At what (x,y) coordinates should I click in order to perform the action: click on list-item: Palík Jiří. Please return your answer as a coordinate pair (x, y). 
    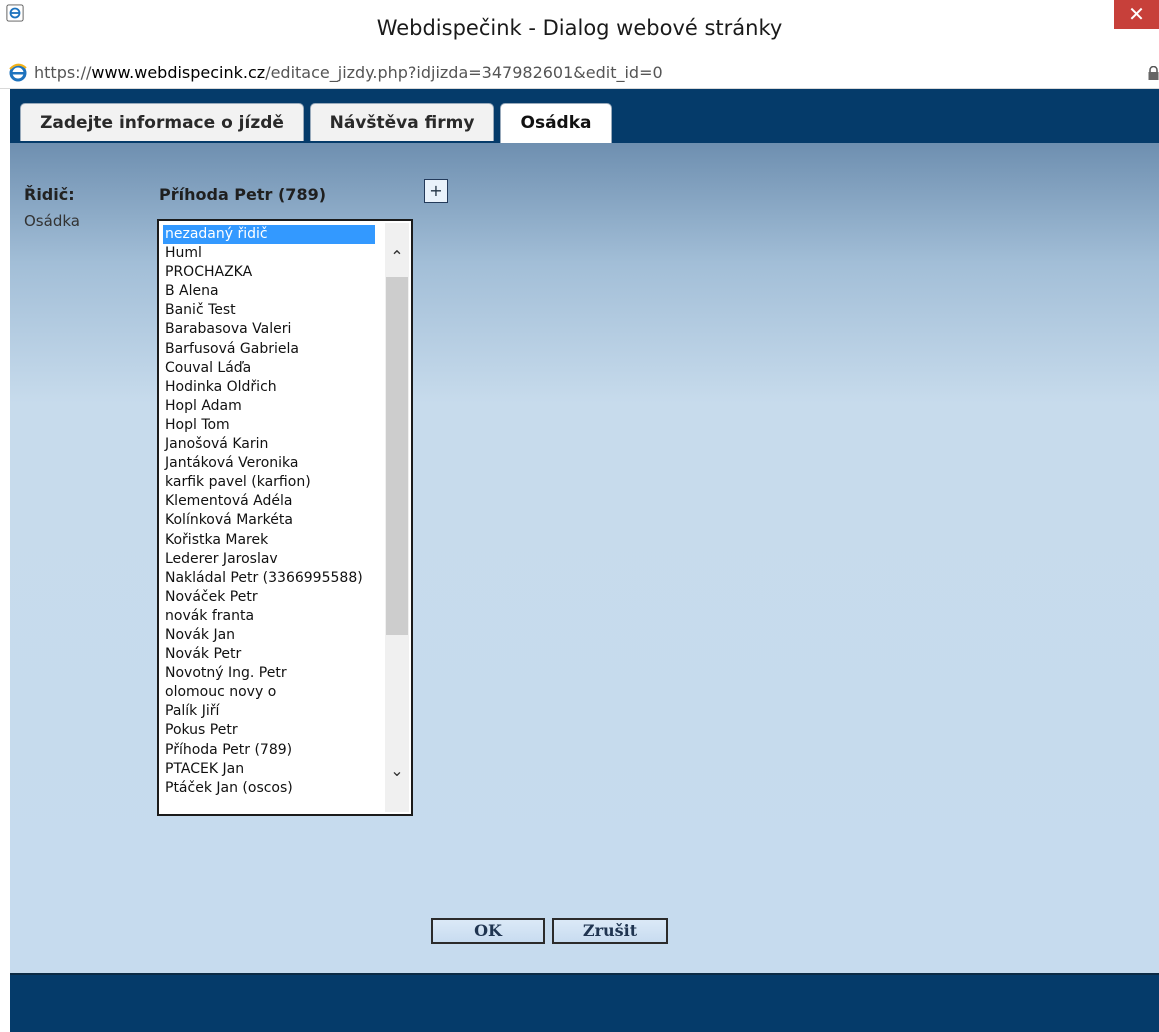
    Looking at the image, I should click on (269, 711).